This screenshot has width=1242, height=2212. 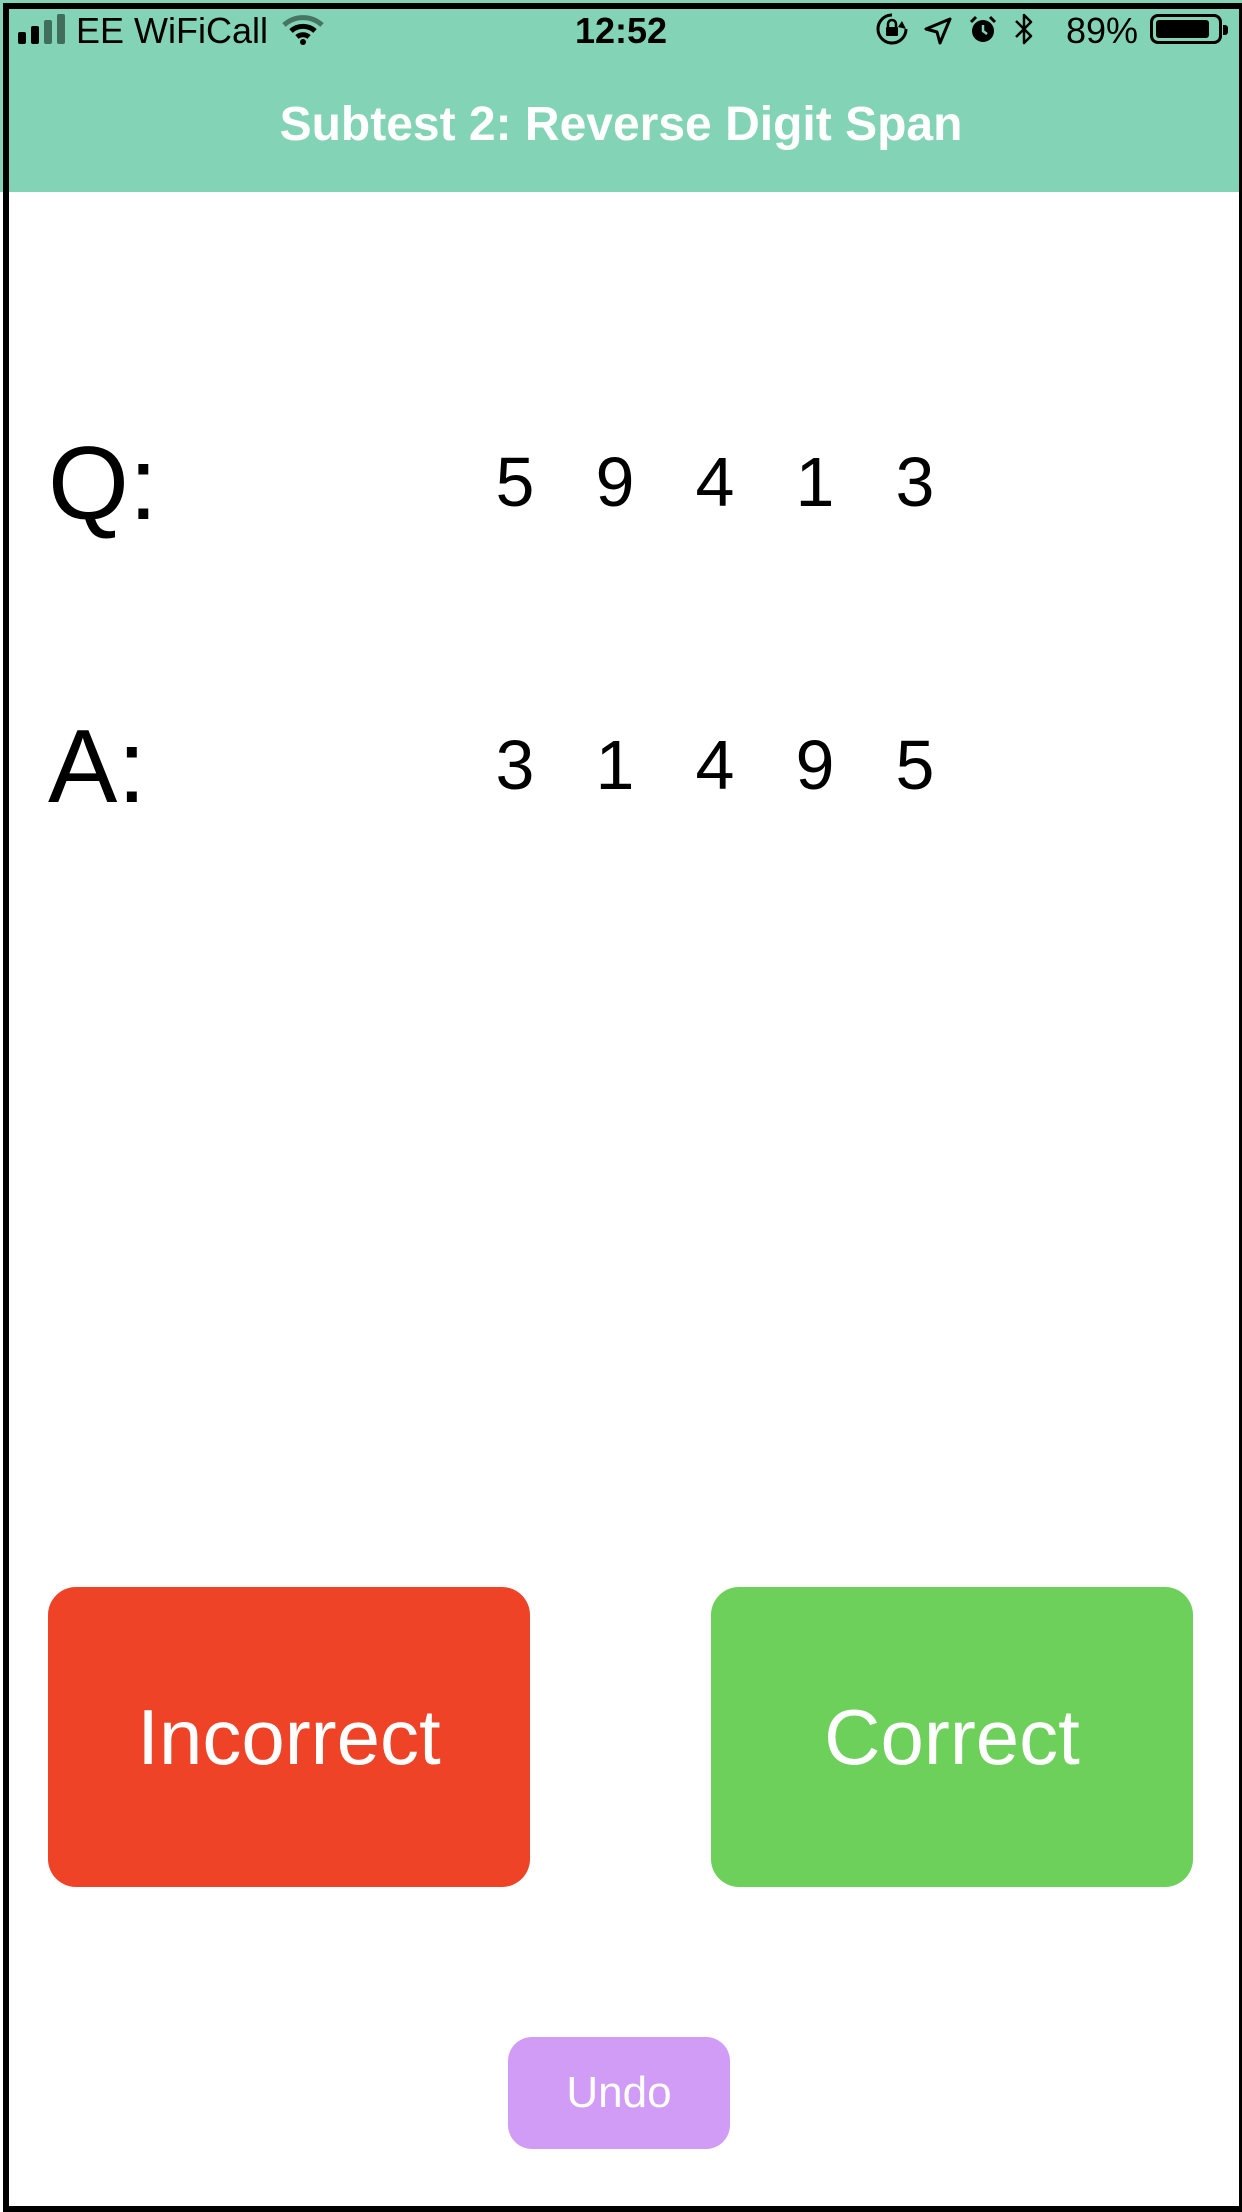 I want to click on question-digits: 5 9 4 1 3, so click(x=715, y=482).